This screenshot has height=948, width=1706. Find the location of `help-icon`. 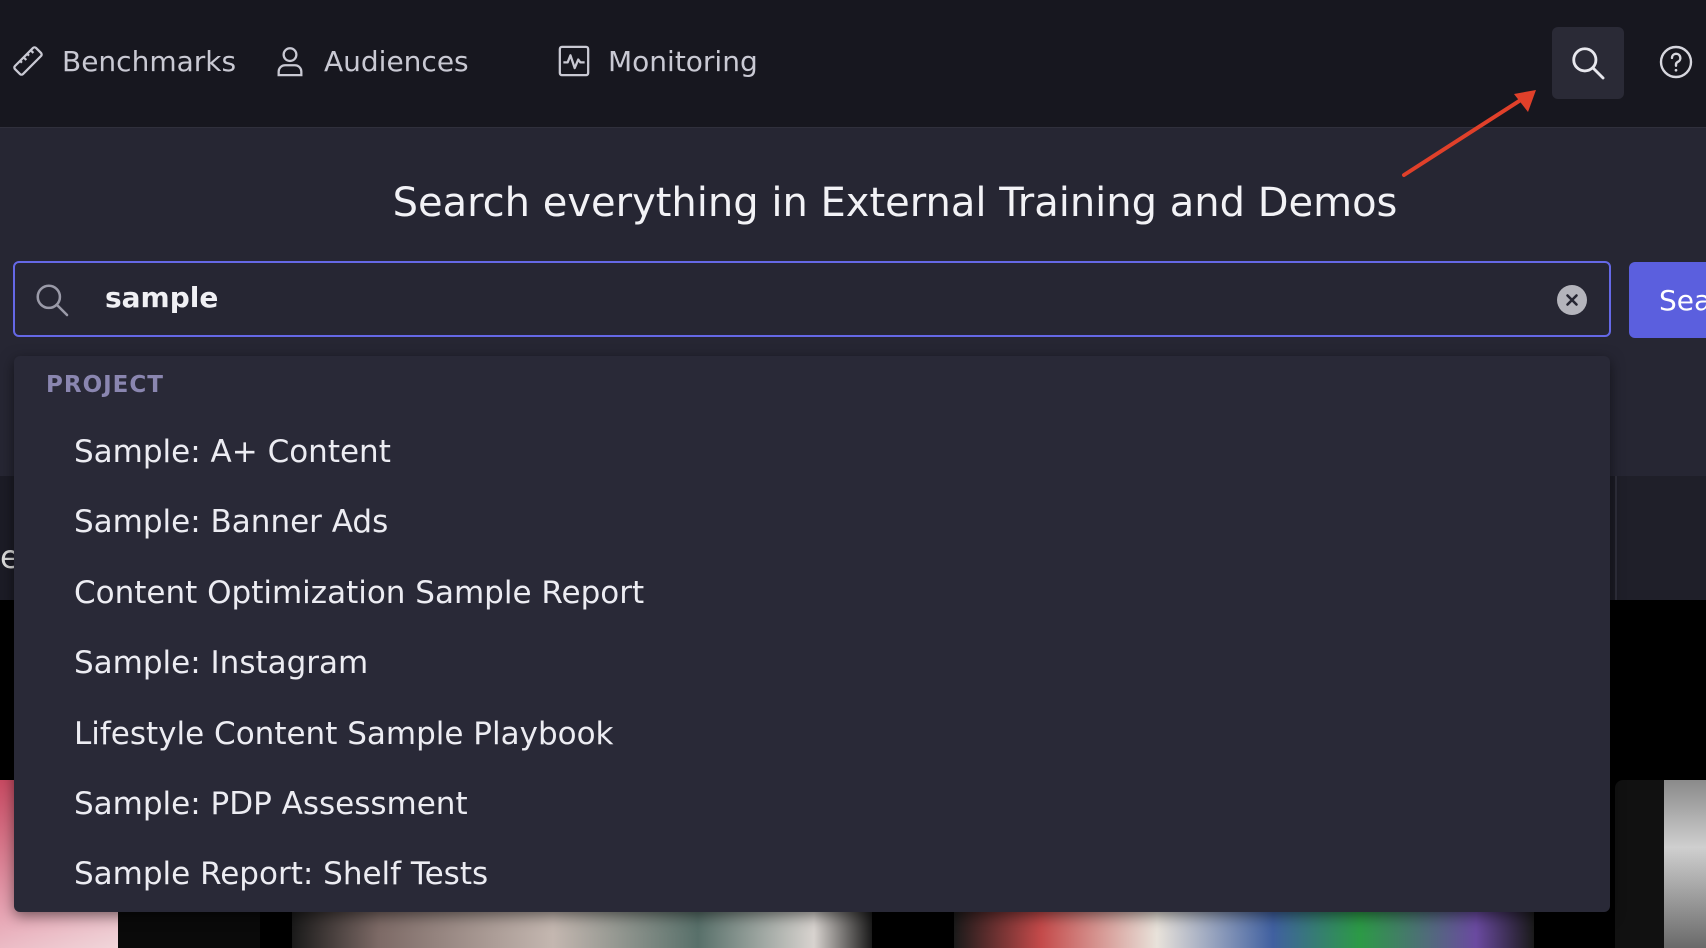

help-icon is located at coordinates (1676, 62).